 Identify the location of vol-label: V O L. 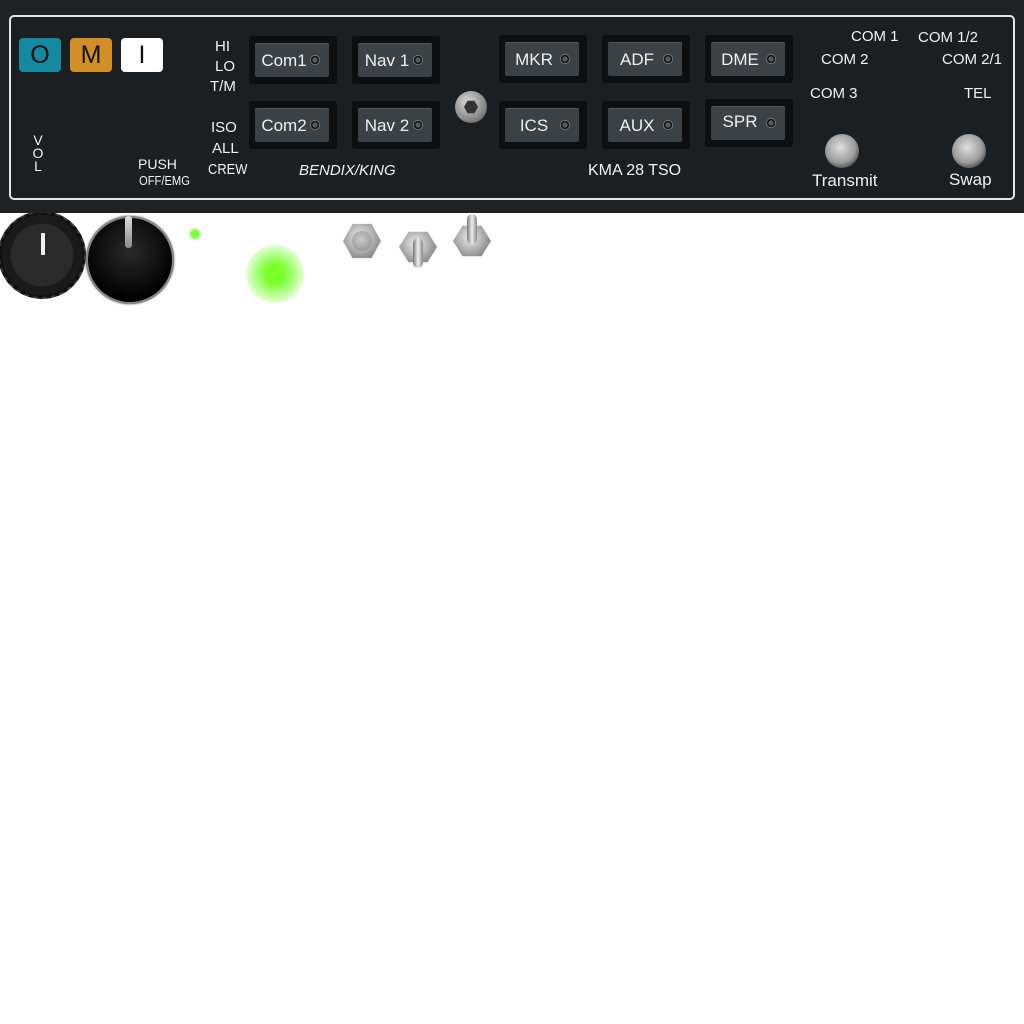
(38, 153).